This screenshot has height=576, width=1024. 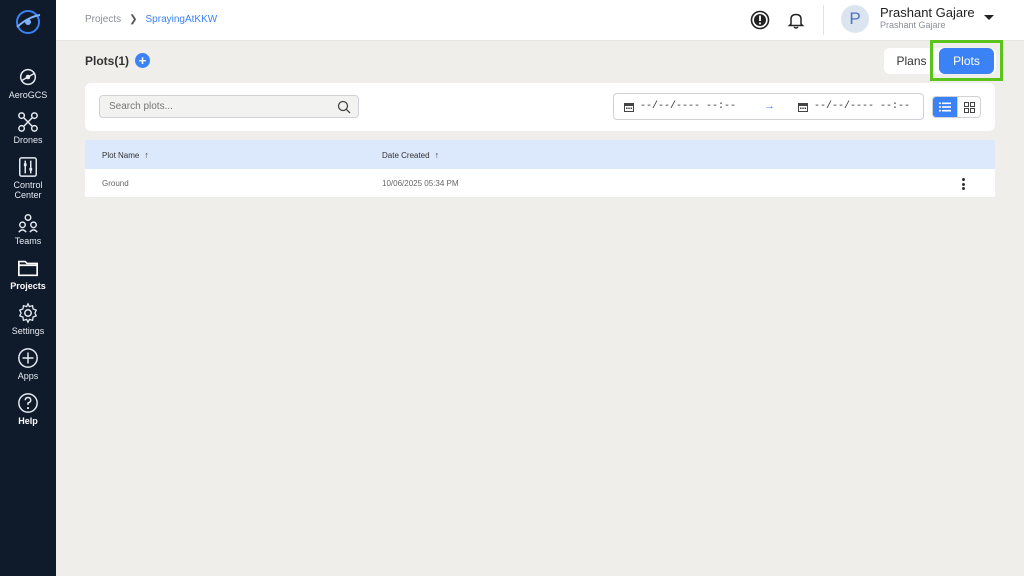 I want to click on start-date-field: --/--/---- --:--, so click(x=680, y=106).